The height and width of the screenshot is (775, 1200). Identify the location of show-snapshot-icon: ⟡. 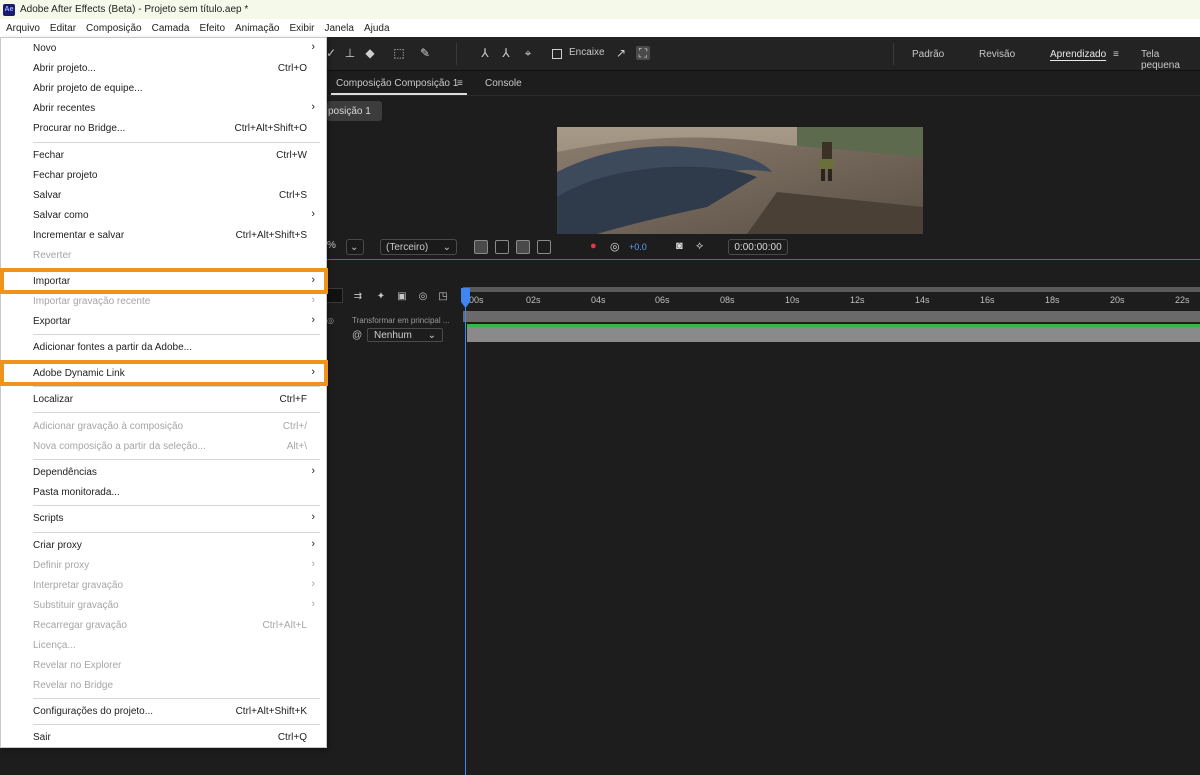
(703, 247).